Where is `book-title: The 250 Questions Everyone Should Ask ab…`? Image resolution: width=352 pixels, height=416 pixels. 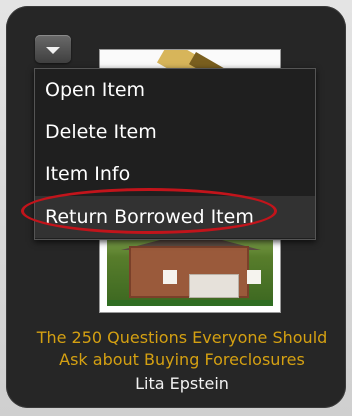
book-title: The 250 Questions Everyone Should Ask ab… is located at coordinates (182, 349).